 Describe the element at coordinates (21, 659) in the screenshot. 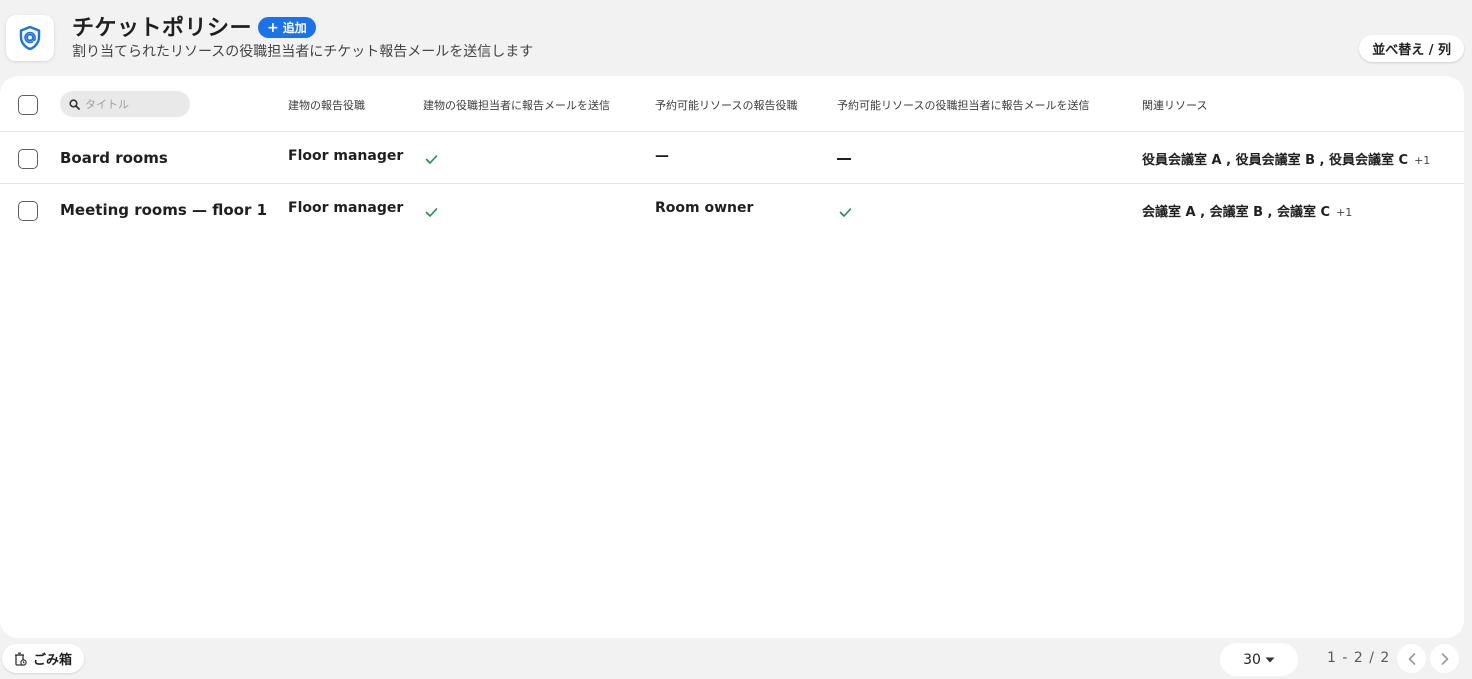

I see `trash-icon` at that location.